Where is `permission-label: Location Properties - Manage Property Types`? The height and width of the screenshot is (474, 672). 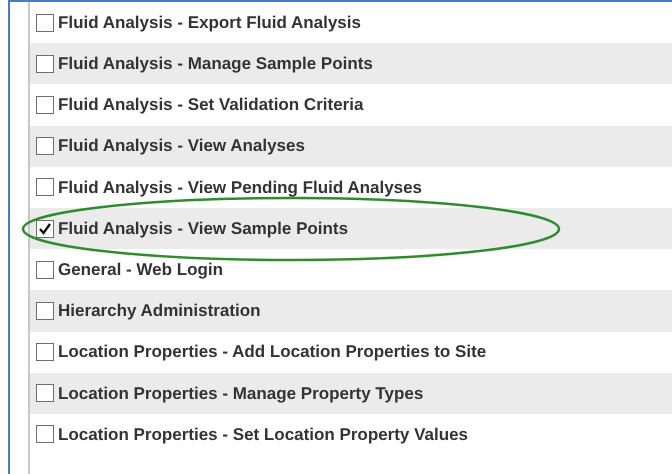
permission-label: Location Properties - Manage Property Types is located at coordinates (241, 393).